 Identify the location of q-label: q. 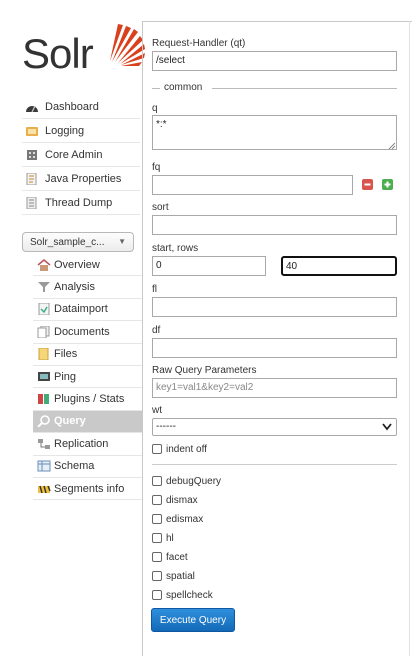
(155, 108).